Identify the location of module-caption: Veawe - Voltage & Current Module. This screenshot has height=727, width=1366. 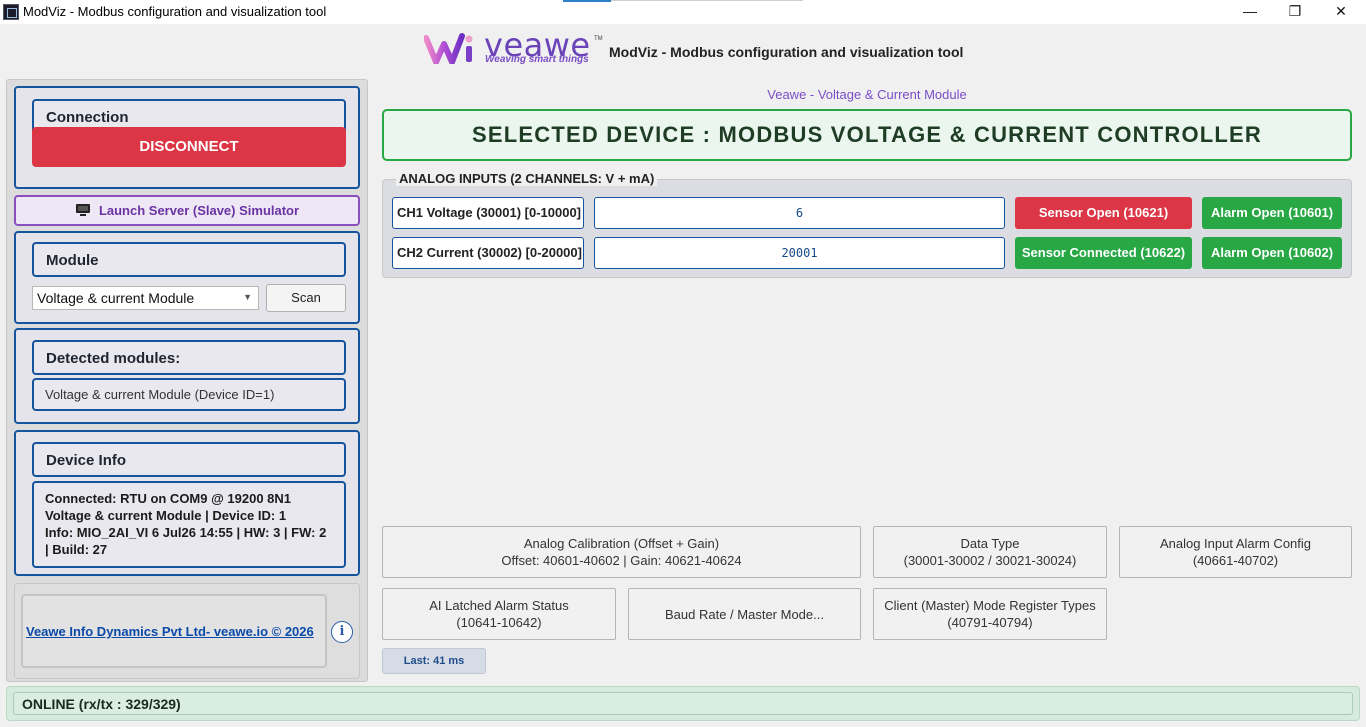
(867, 94).